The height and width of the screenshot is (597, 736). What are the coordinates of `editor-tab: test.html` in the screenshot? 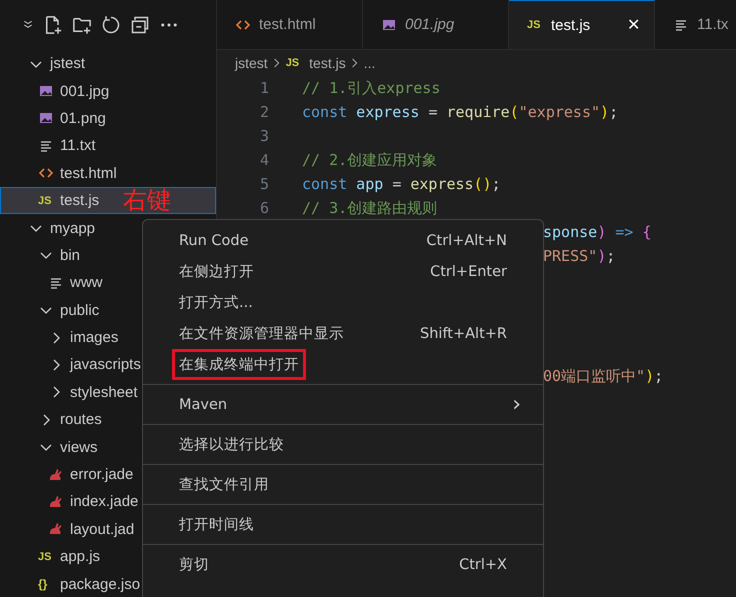 It's located at (290, 24).